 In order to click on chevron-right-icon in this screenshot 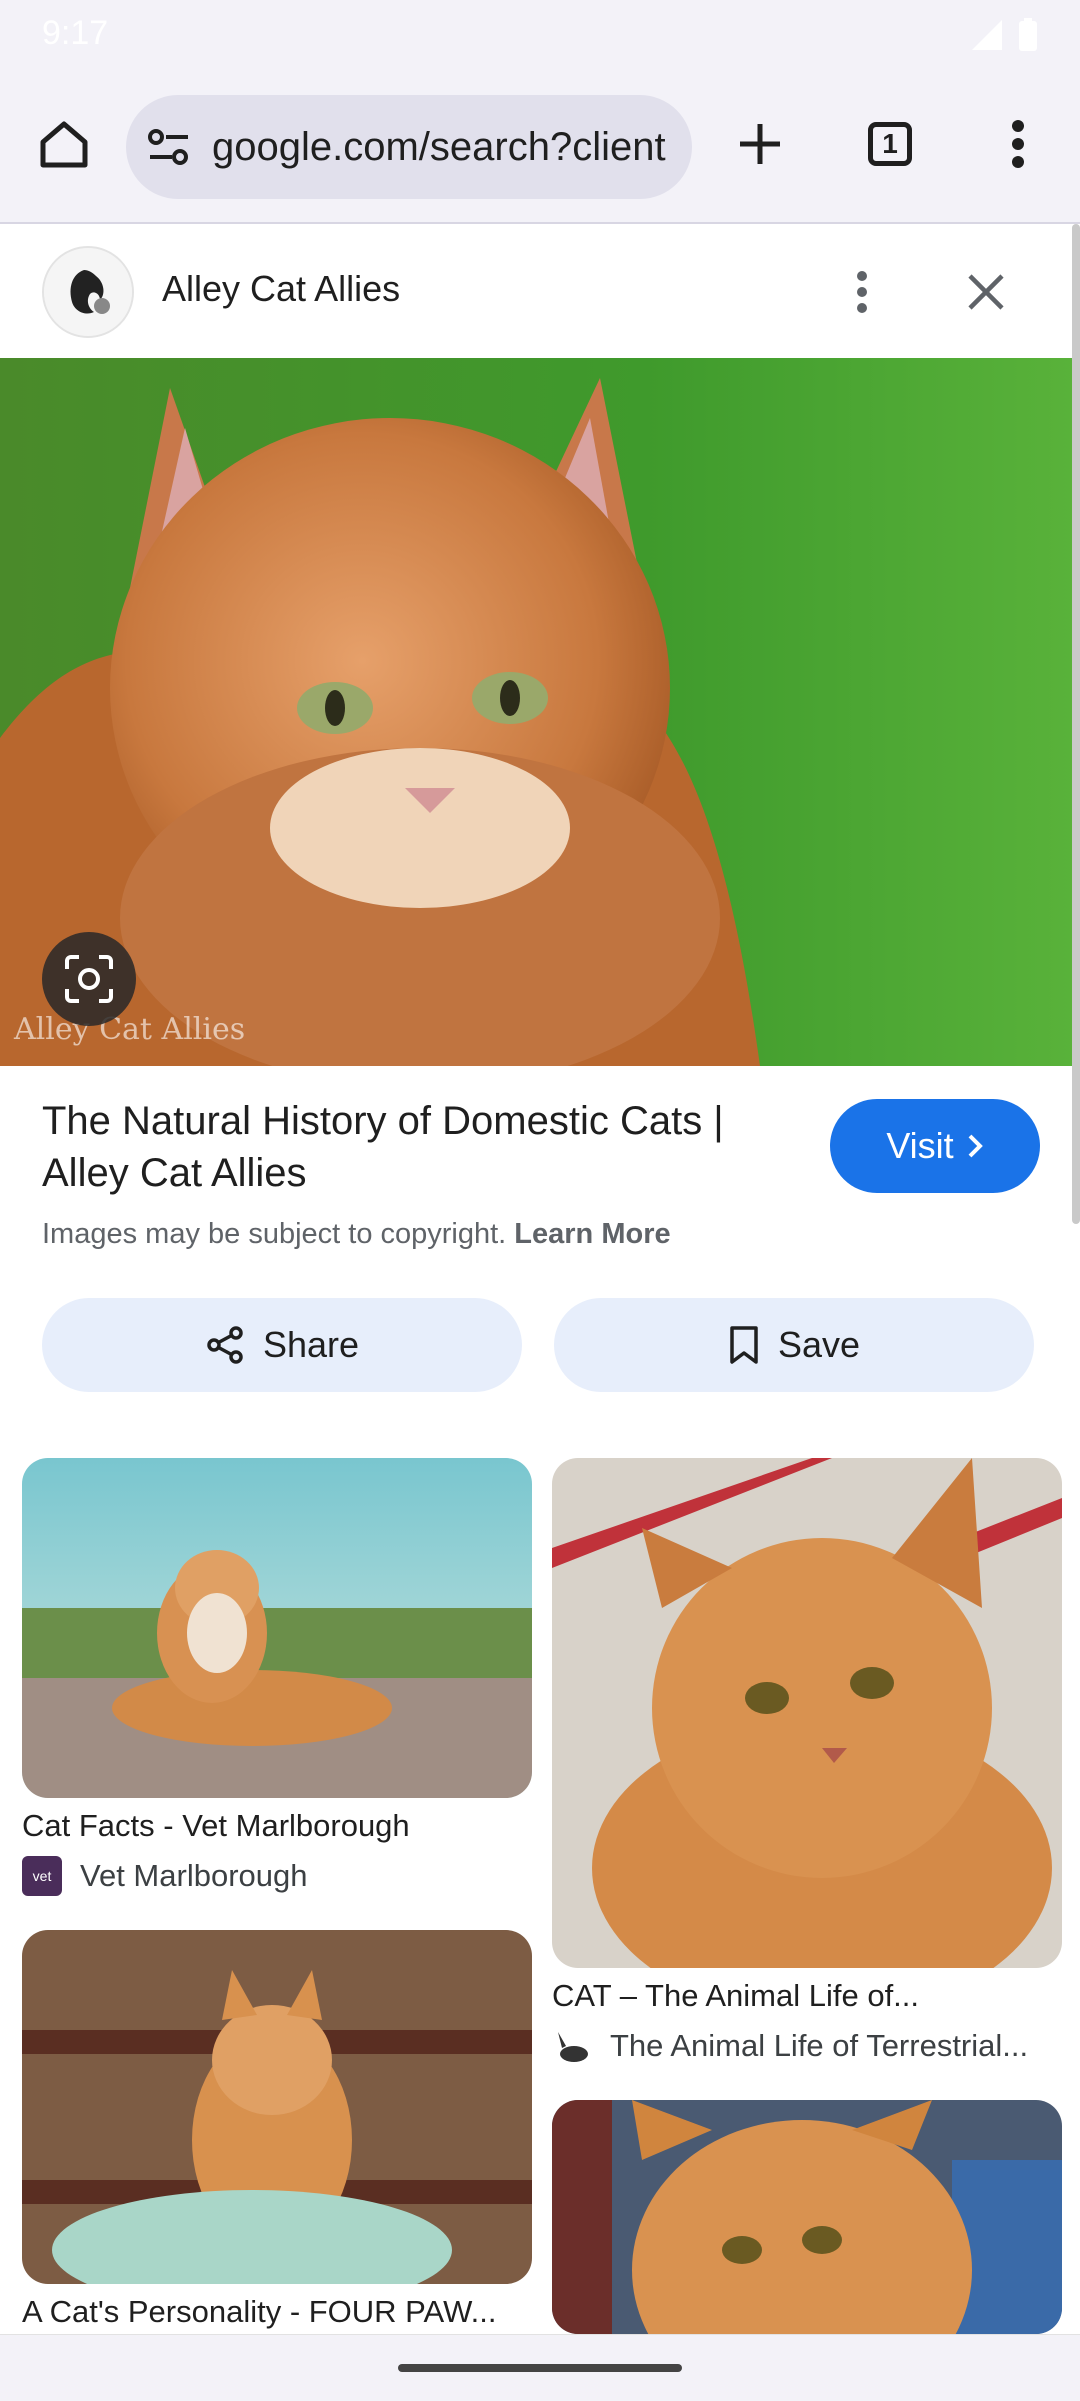, I will do `click(975, 1146)`.